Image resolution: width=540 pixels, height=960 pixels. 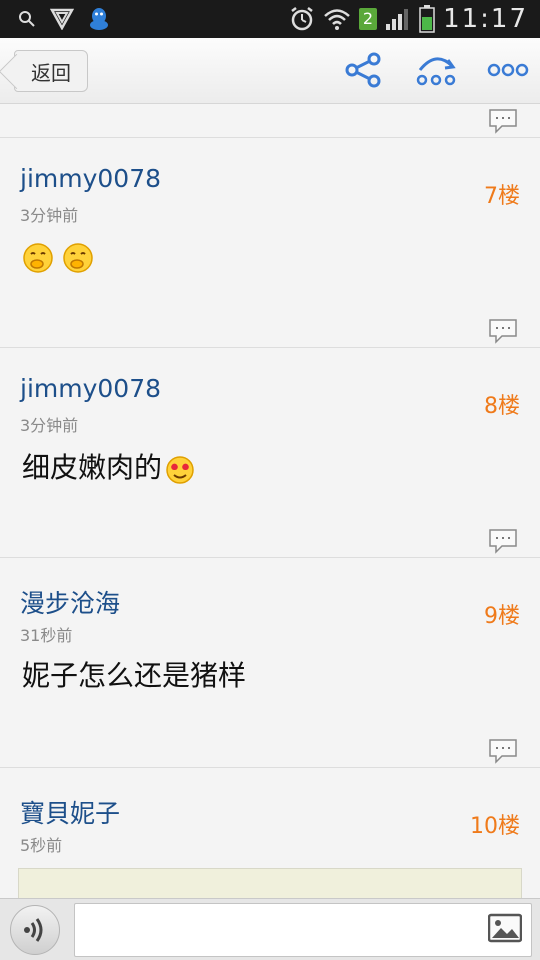 I want to click on post-username: 寶貝妮子, so click(x=70, y=812).